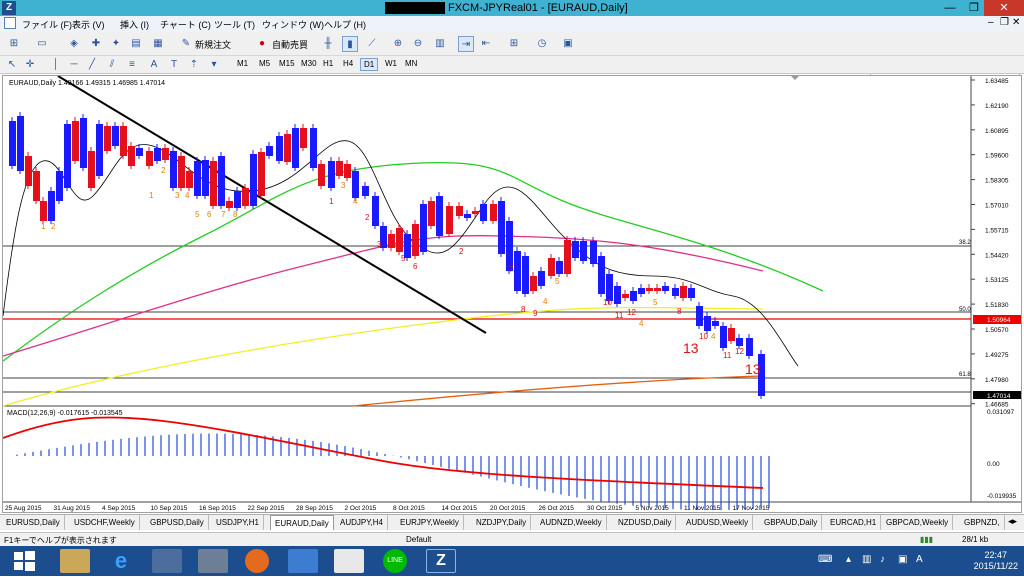 This screenshot has height=577, width=1024. I want to click on metatrader-icon: Z, so click(441, 561).